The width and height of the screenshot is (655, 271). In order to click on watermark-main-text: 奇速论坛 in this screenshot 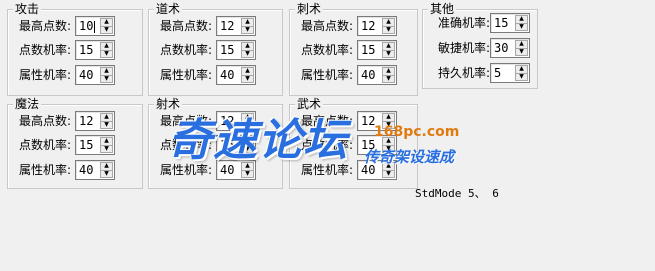, I will do `click(258, 140)`.